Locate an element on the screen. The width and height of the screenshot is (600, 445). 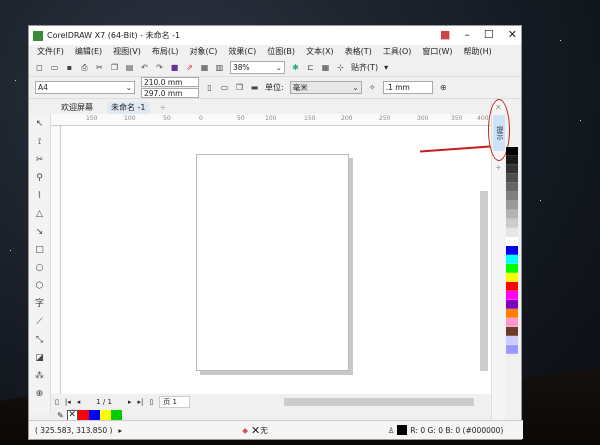
page-tab-1: 页 1 is located at coordinates (174, 401).